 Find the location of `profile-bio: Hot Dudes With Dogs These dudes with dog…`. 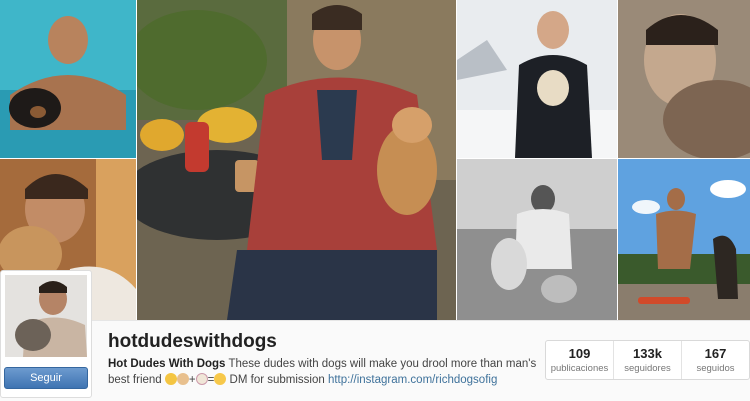

profile-bio: Hot Dudes With Dogs These dudes with dog… is located at coordinates (322, 372).